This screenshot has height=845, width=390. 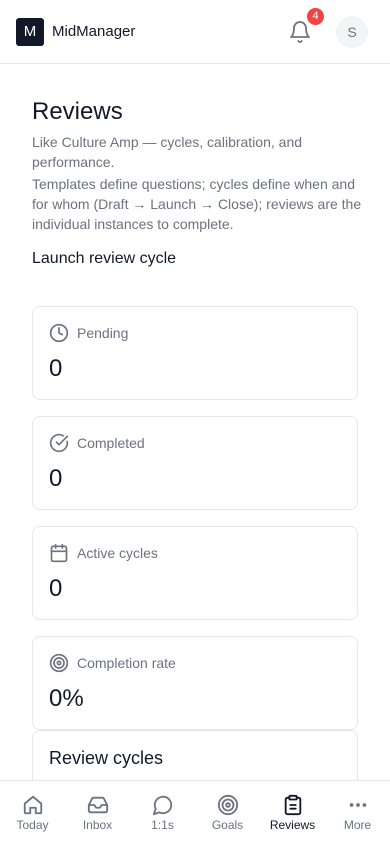 What do you see at coordinates (292, 825) in the screenshot?
I see `nav-label: Reviews` at bounding box center [292, 825].